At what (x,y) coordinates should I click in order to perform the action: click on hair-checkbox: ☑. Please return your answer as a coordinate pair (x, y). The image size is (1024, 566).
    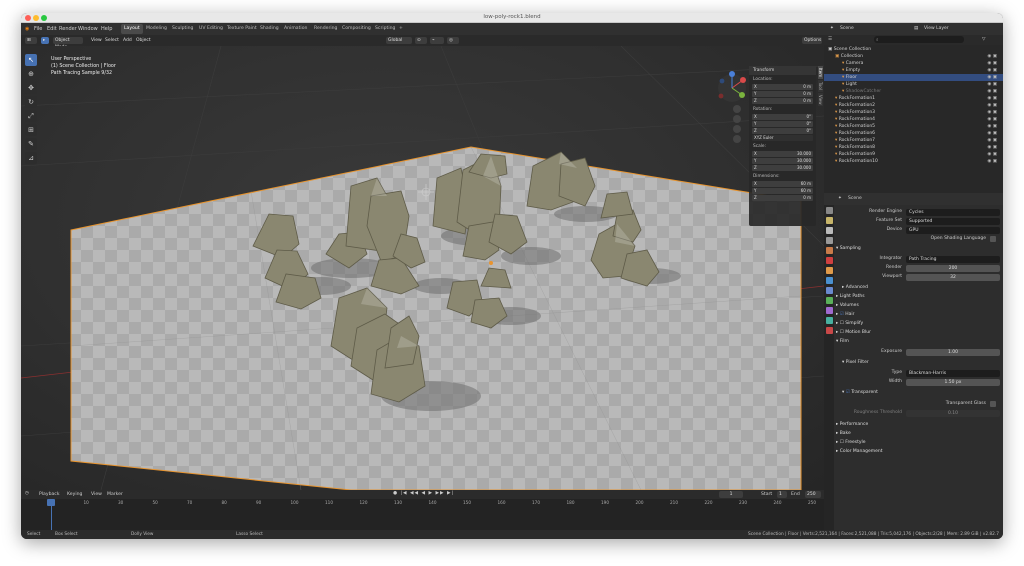
    Looking at the image, I should click on (842, 314).